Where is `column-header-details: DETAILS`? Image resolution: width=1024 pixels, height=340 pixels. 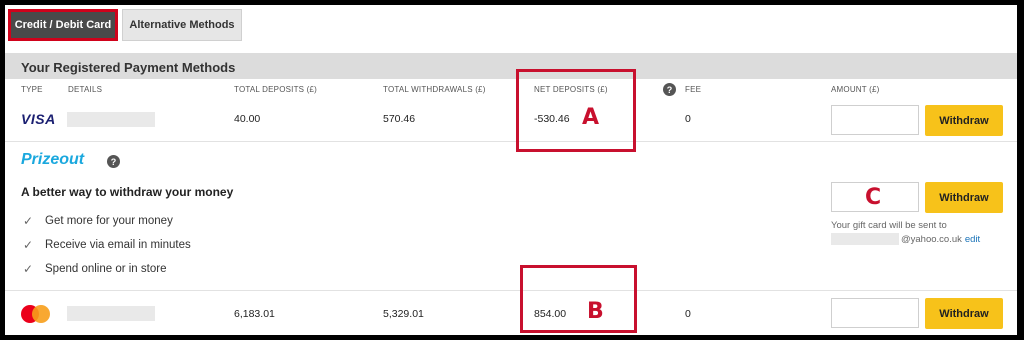
column-header-details: DETAILS is located at coordinates (85, 89).